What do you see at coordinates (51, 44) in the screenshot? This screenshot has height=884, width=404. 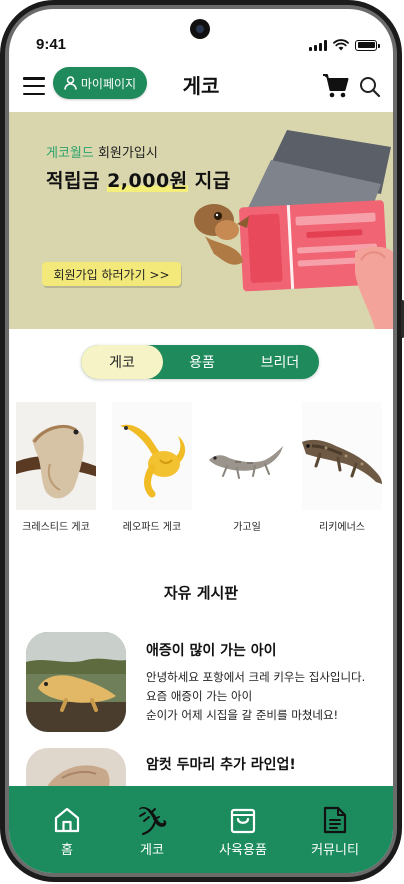 I see `status-time: 9:41` at bounding box center [51, 44].